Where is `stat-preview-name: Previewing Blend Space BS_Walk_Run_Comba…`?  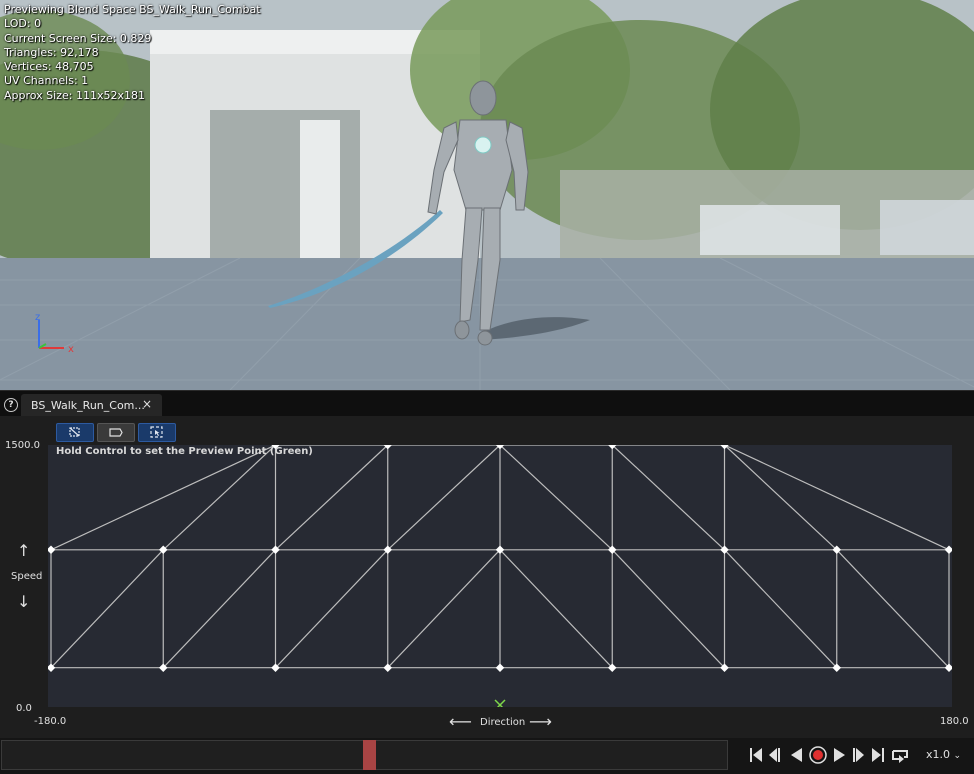
stat-preview-name: Previewing Blend Space BS_Walk_Run_Comba… is located at coordinates (132, 9).